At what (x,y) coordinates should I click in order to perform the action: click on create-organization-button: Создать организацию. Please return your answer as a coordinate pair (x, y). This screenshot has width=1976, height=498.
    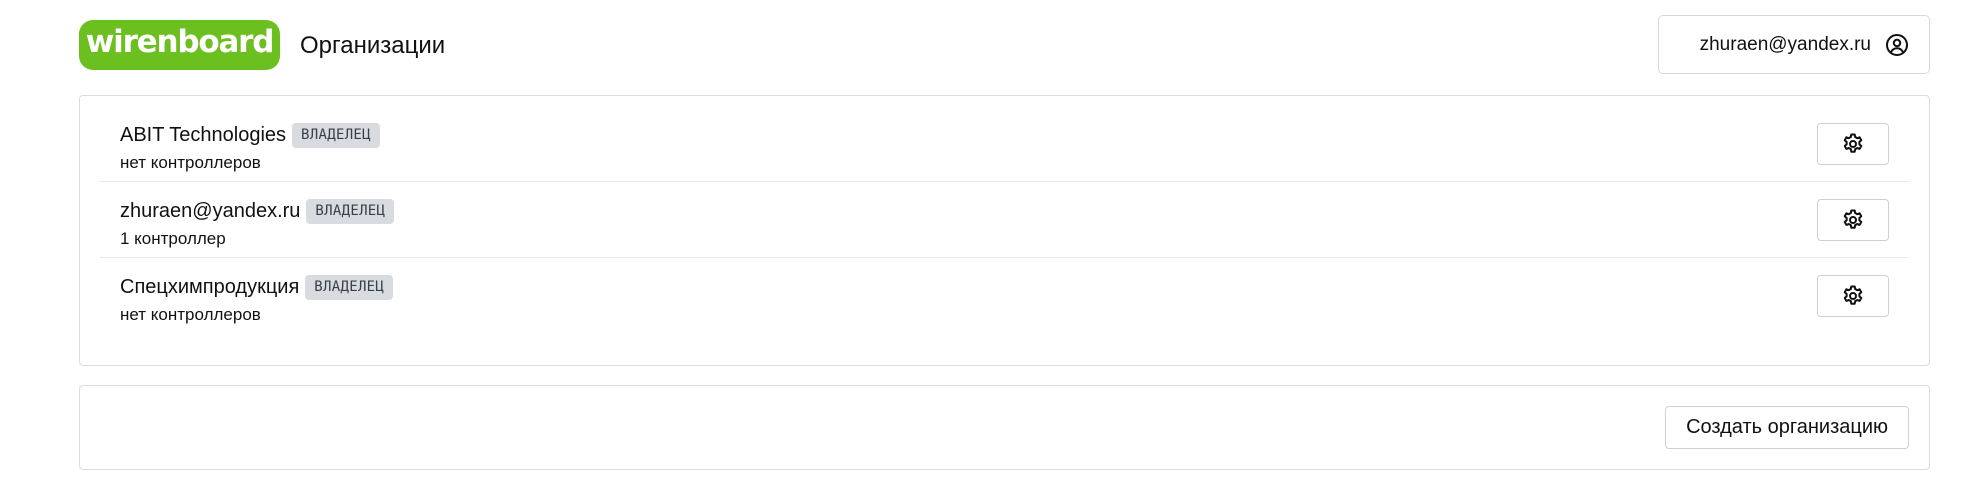
    Looking at the image, I should click on (1787, 427).